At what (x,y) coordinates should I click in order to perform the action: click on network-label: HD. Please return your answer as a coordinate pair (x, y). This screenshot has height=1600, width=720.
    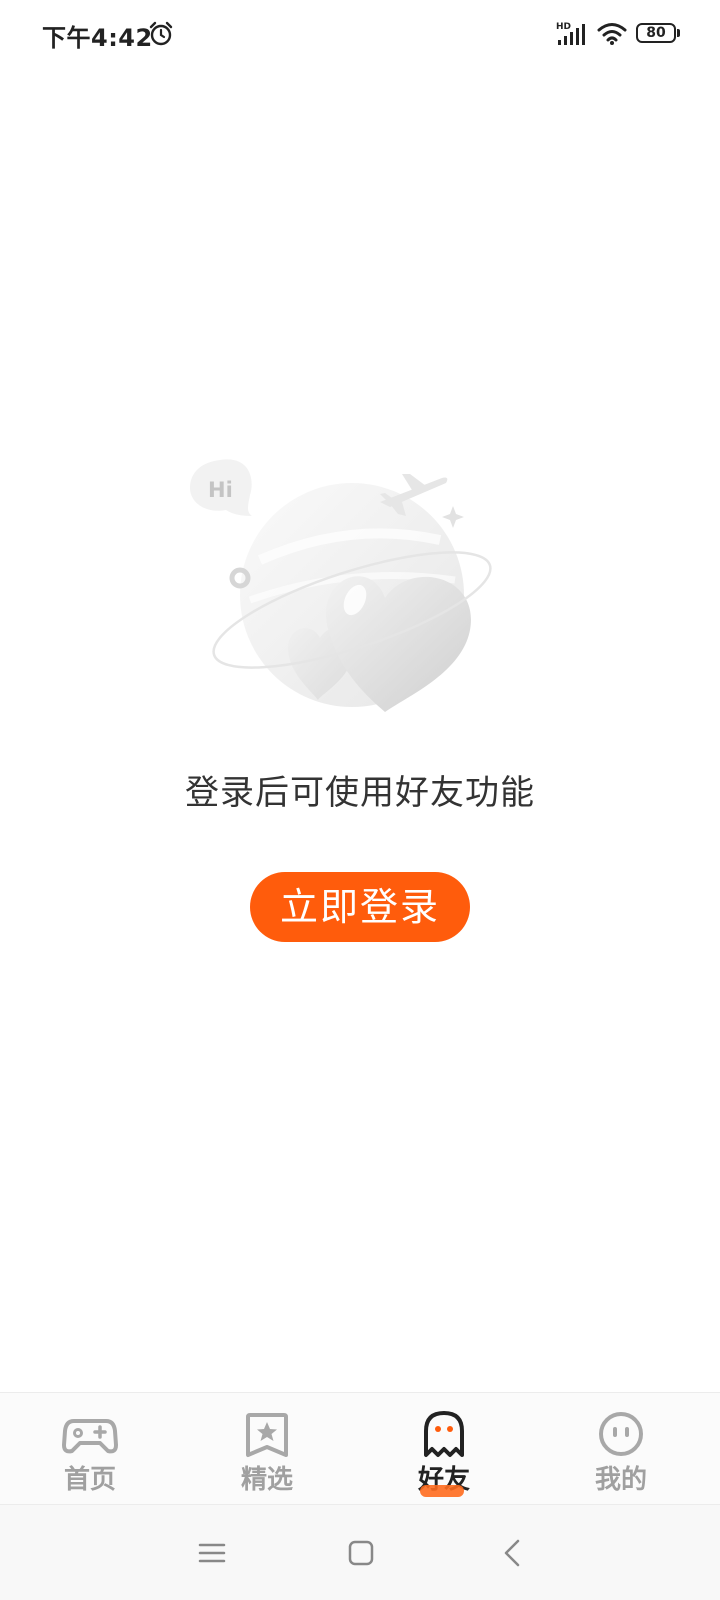
    Looking at the image, I should click on (563, 27).